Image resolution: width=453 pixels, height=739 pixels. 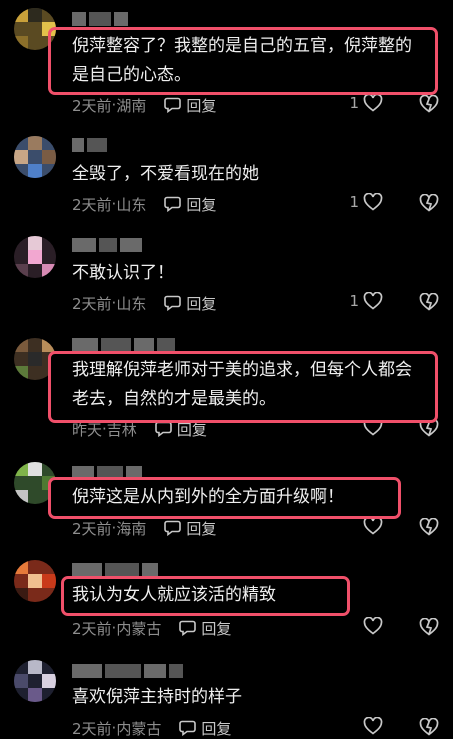 What do you see at coordinates (144, 105) in the screenshot?
I see `comment-meta: 2天前 · 湖南 回复` at bounding box center [144, 105].